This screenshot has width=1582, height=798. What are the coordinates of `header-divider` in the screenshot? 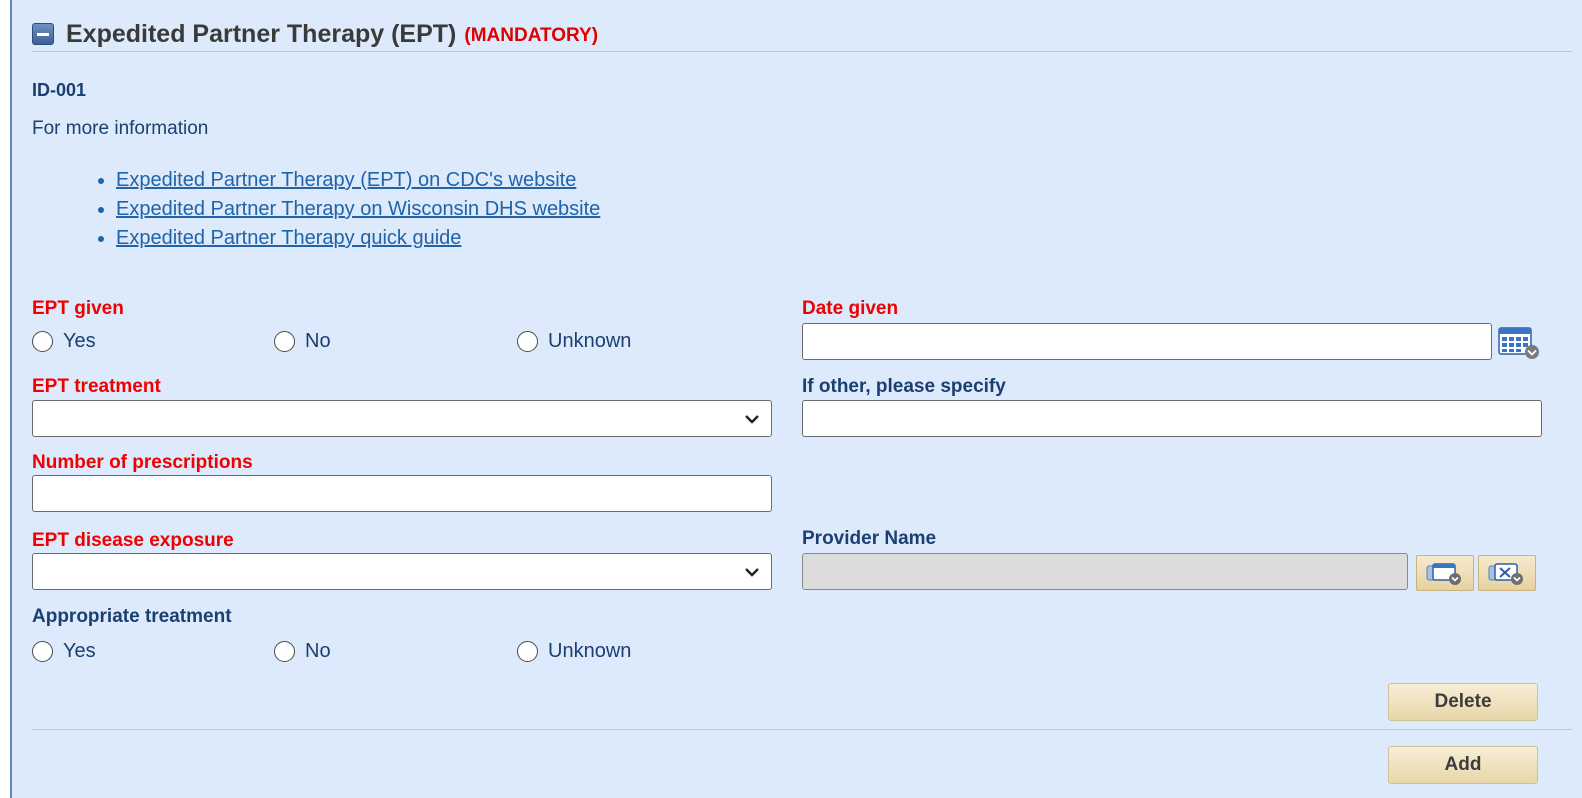 It's located at (802, 51).